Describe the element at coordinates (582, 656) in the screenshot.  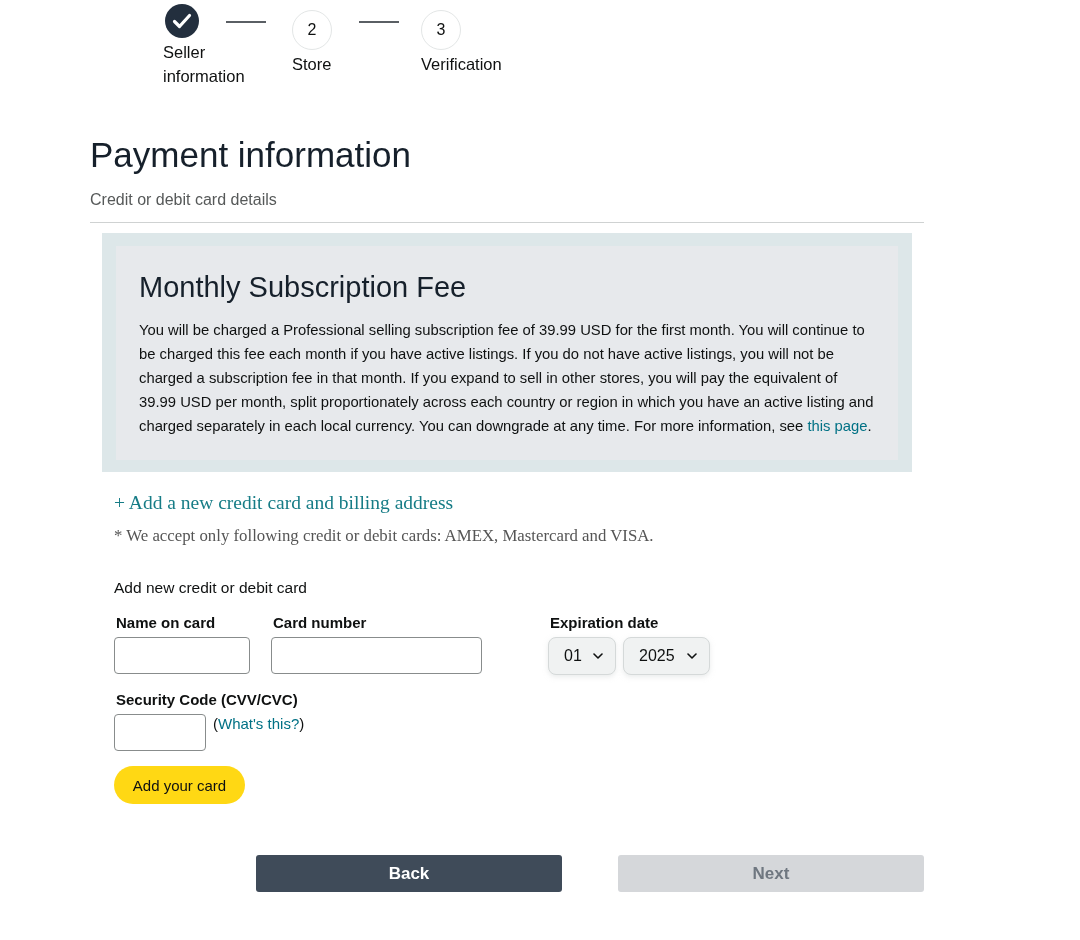
I see `month-dropdown: 01` at that location.